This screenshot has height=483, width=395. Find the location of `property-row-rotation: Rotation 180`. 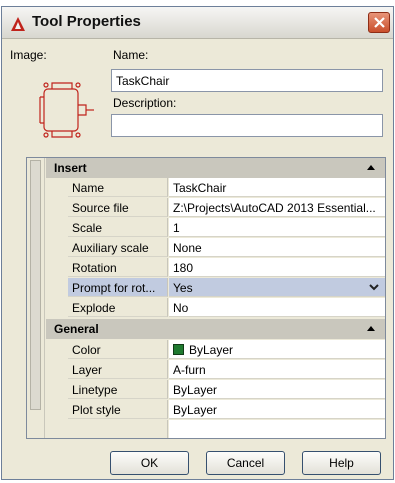

property-row-rotation: Rotation 180 is located at coordinates (215, 267).